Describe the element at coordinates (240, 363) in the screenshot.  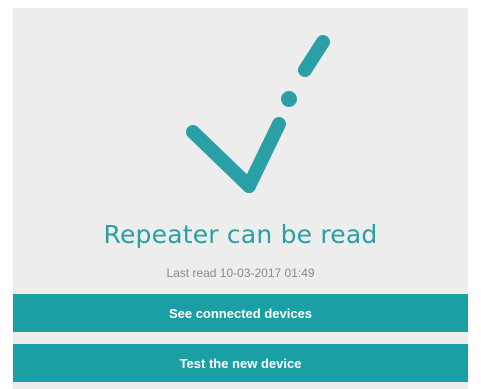
I see `test-new-device-button: Test the new device` at that location.